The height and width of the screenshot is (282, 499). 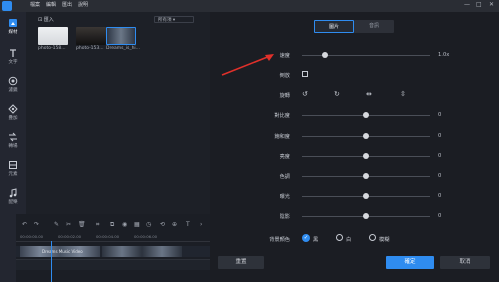 I want to click on saturation-slider-knob, so click(x=366, y=136).